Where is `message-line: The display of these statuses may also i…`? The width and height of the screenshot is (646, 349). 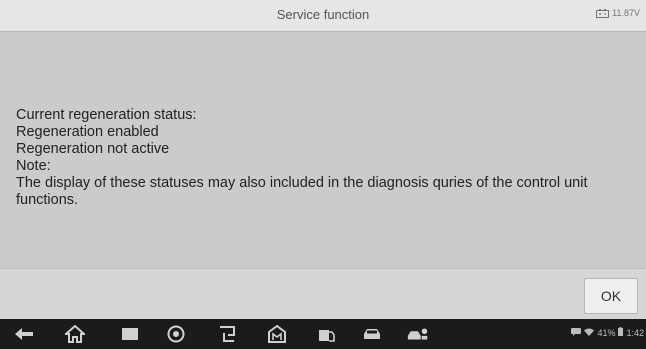 message-line: The display of these statuses may also i… is located at coordinates (304, 191).